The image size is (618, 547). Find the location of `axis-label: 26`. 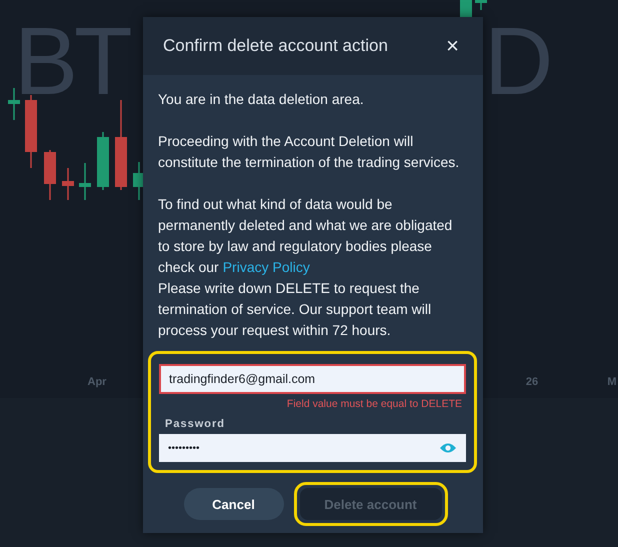

axis-label: 26 is located at coordinates (532, 382).